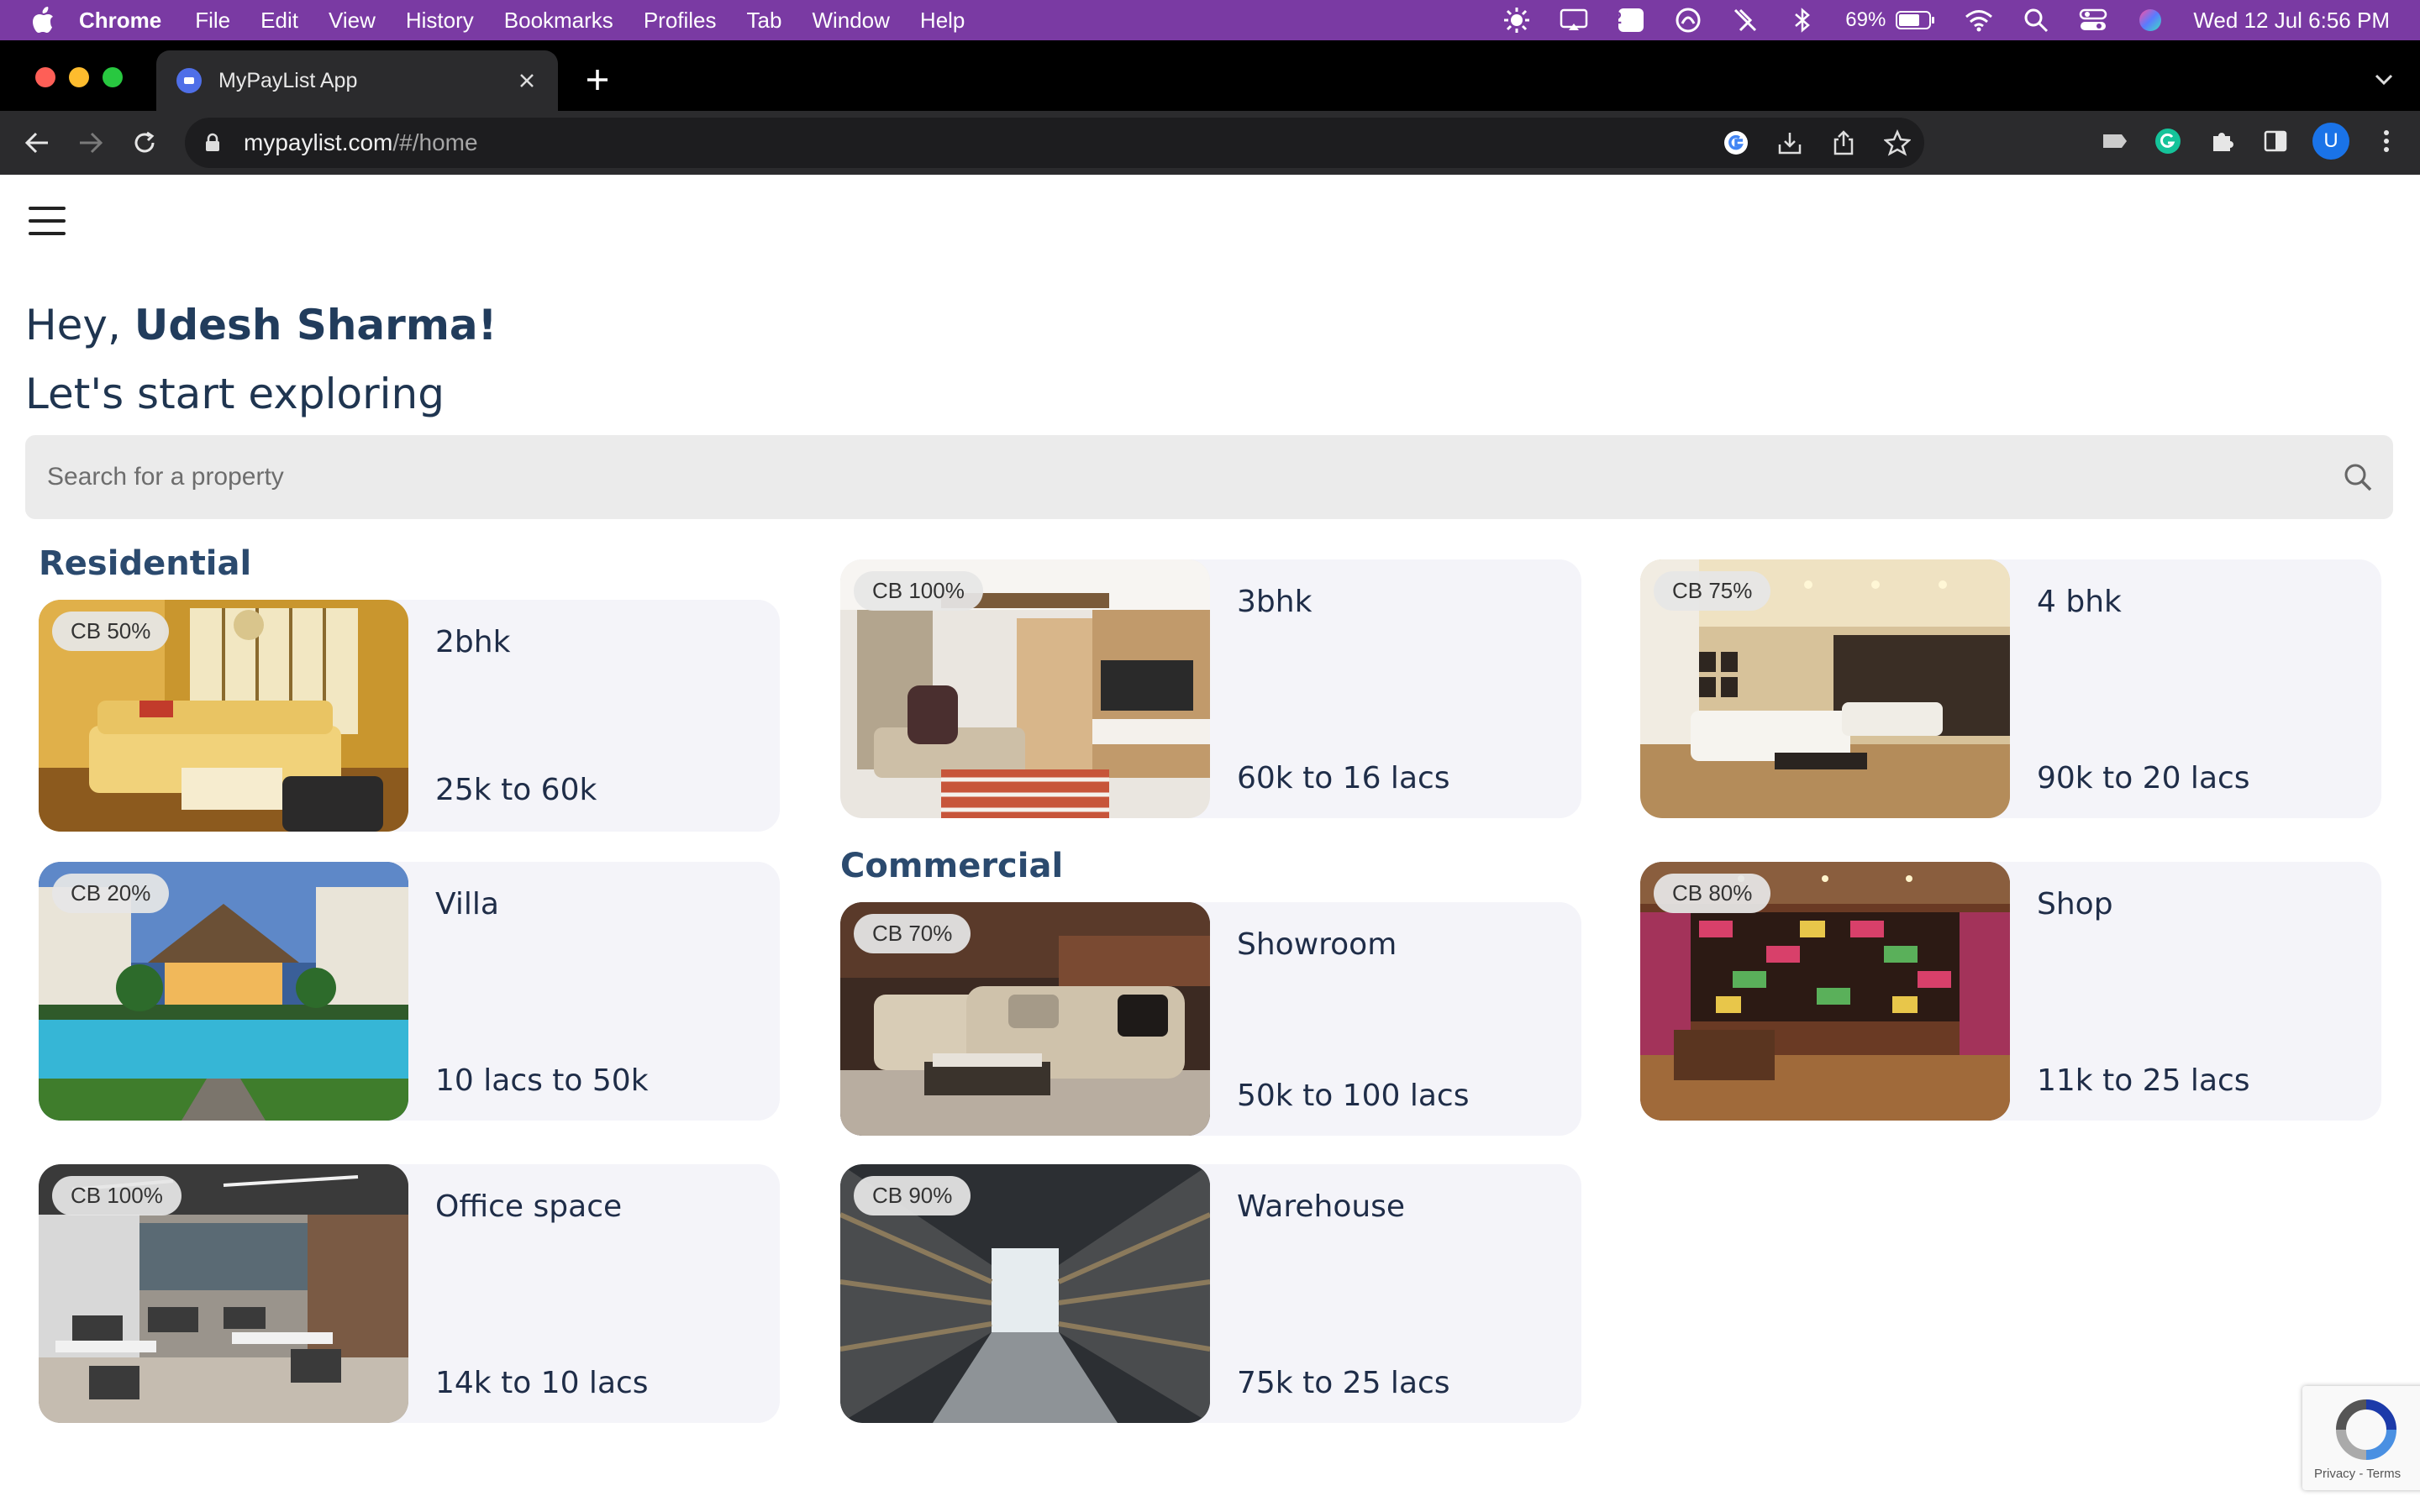 This screenshot has width=2420, height=1512. Describe the element at coordinates (235, 394) in the screenshot. I see `page-subheading: Let's start exploring` at that location.